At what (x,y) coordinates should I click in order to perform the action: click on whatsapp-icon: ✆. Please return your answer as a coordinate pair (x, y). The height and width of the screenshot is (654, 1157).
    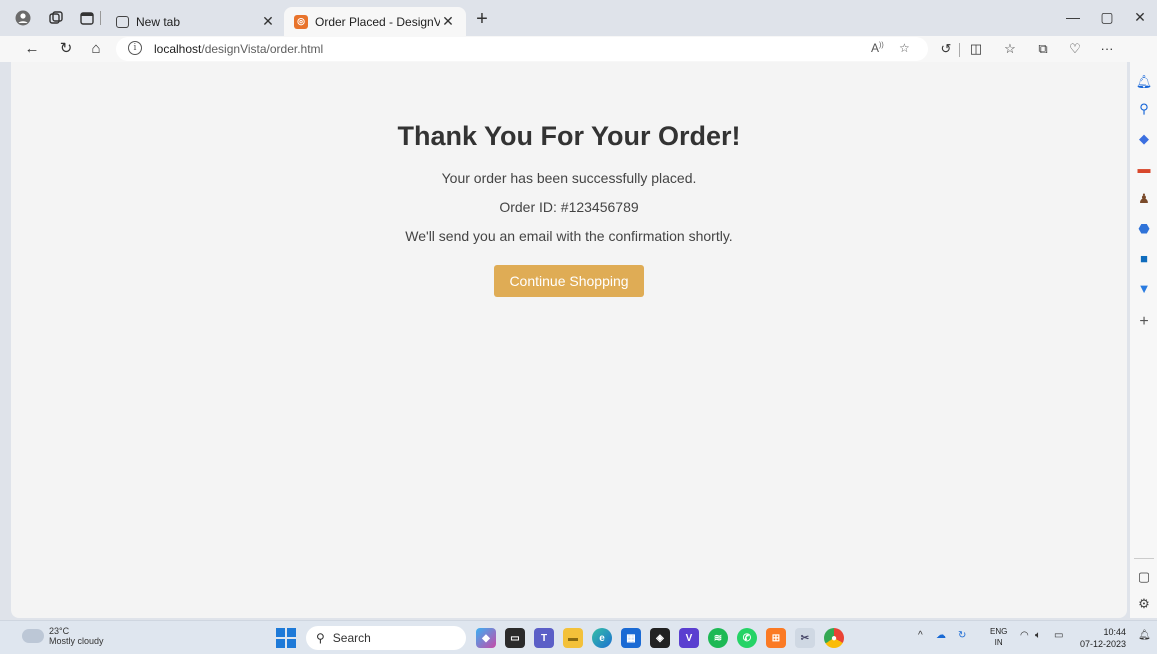
    Looking at the image, I should click on (747, 638).